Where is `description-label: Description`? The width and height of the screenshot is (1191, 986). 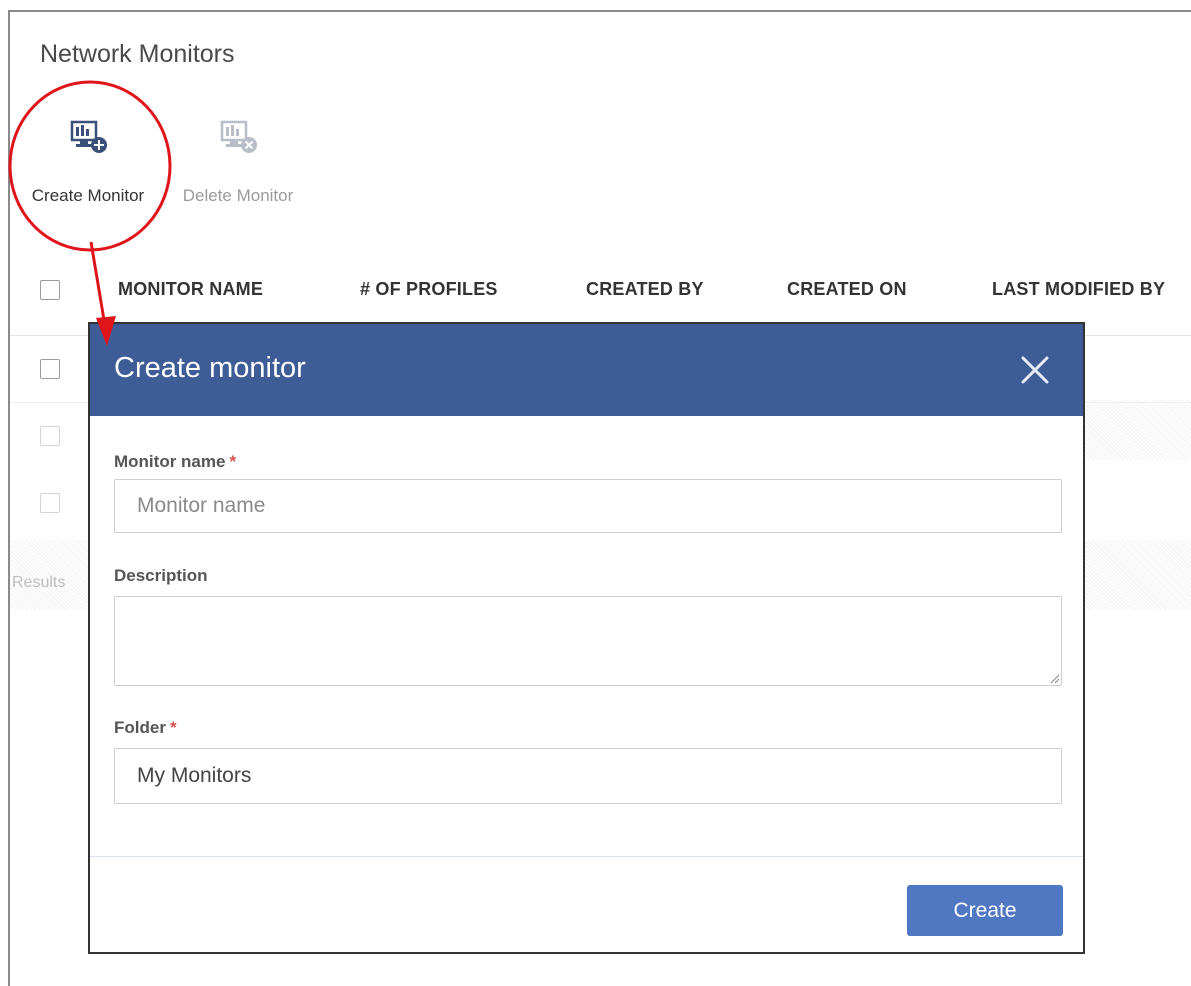
description-label: Description is located at coordinates (161, 575).